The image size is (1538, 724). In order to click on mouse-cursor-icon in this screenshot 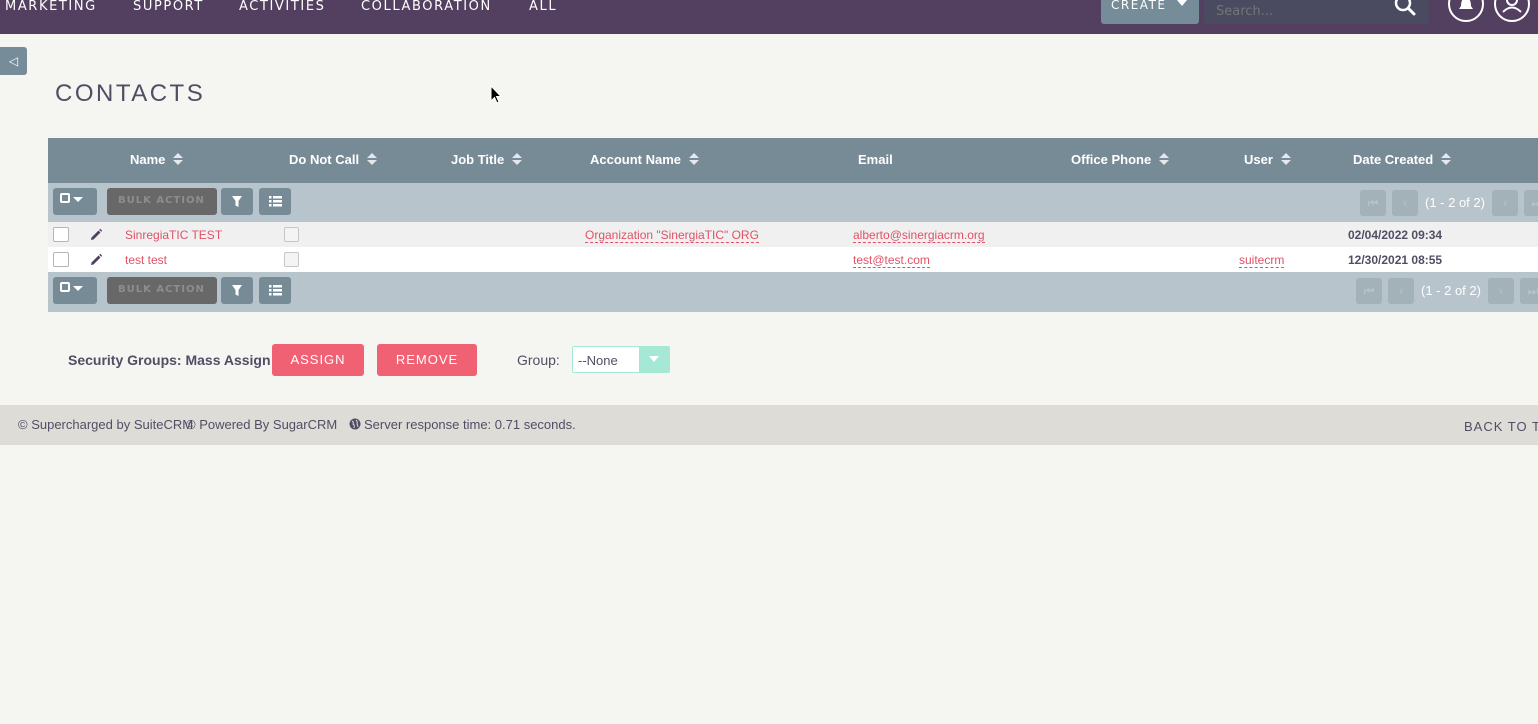, I will do `click(496, 94)`.